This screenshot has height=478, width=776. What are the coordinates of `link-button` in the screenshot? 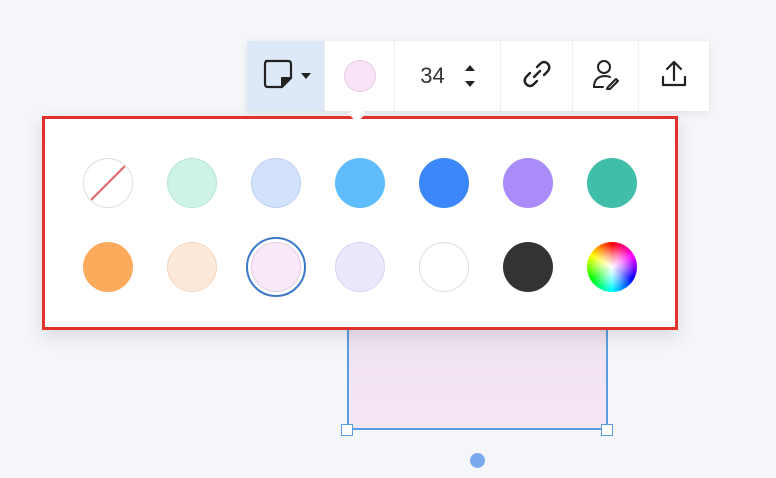 It's located at (537, 76).